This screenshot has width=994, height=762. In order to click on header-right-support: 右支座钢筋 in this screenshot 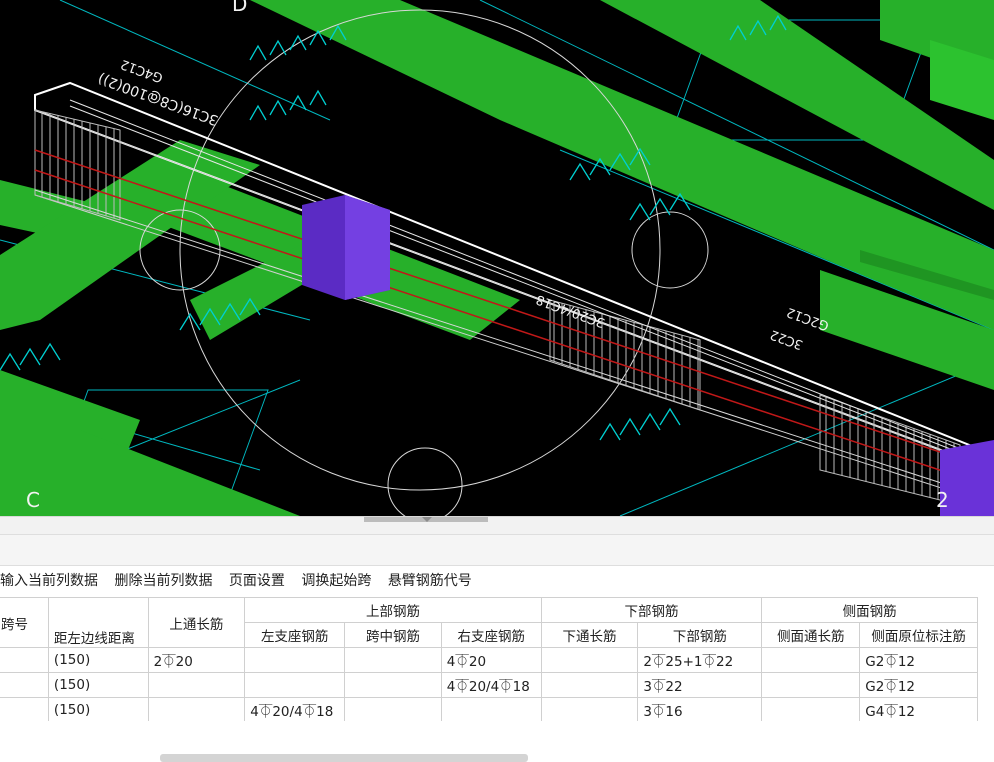, I will do `click(491, 635)`.